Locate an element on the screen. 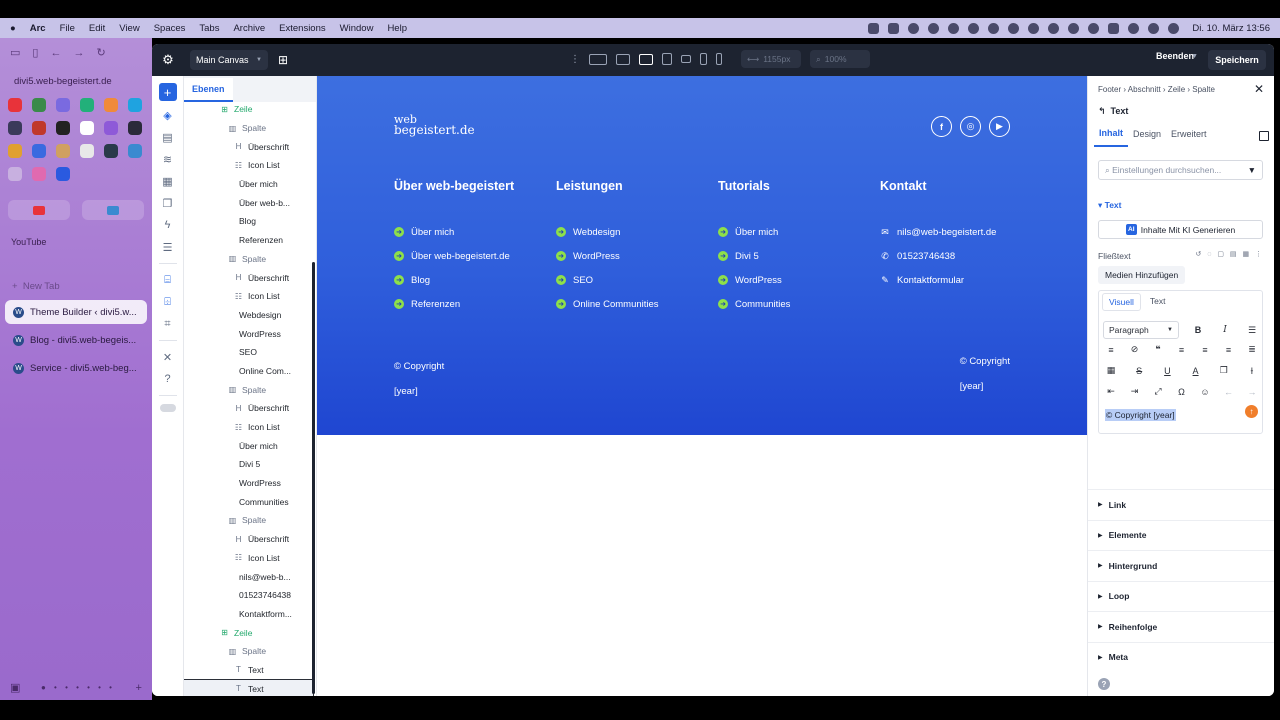  section-link: ▶ Link is located at coordinates (1181, 504).